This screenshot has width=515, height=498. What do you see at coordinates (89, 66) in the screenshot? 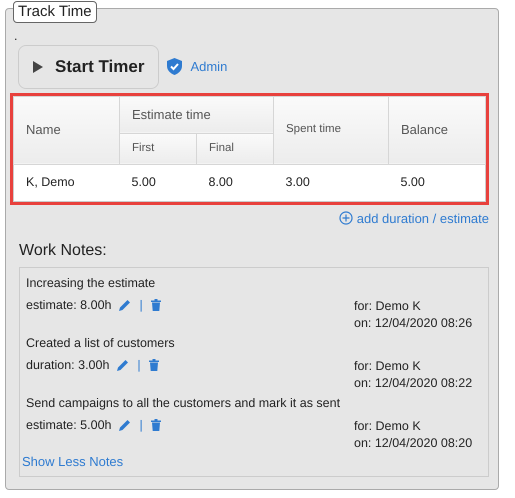
I see `start-timer-button: Start Timer` at bounding box center [89, 66].